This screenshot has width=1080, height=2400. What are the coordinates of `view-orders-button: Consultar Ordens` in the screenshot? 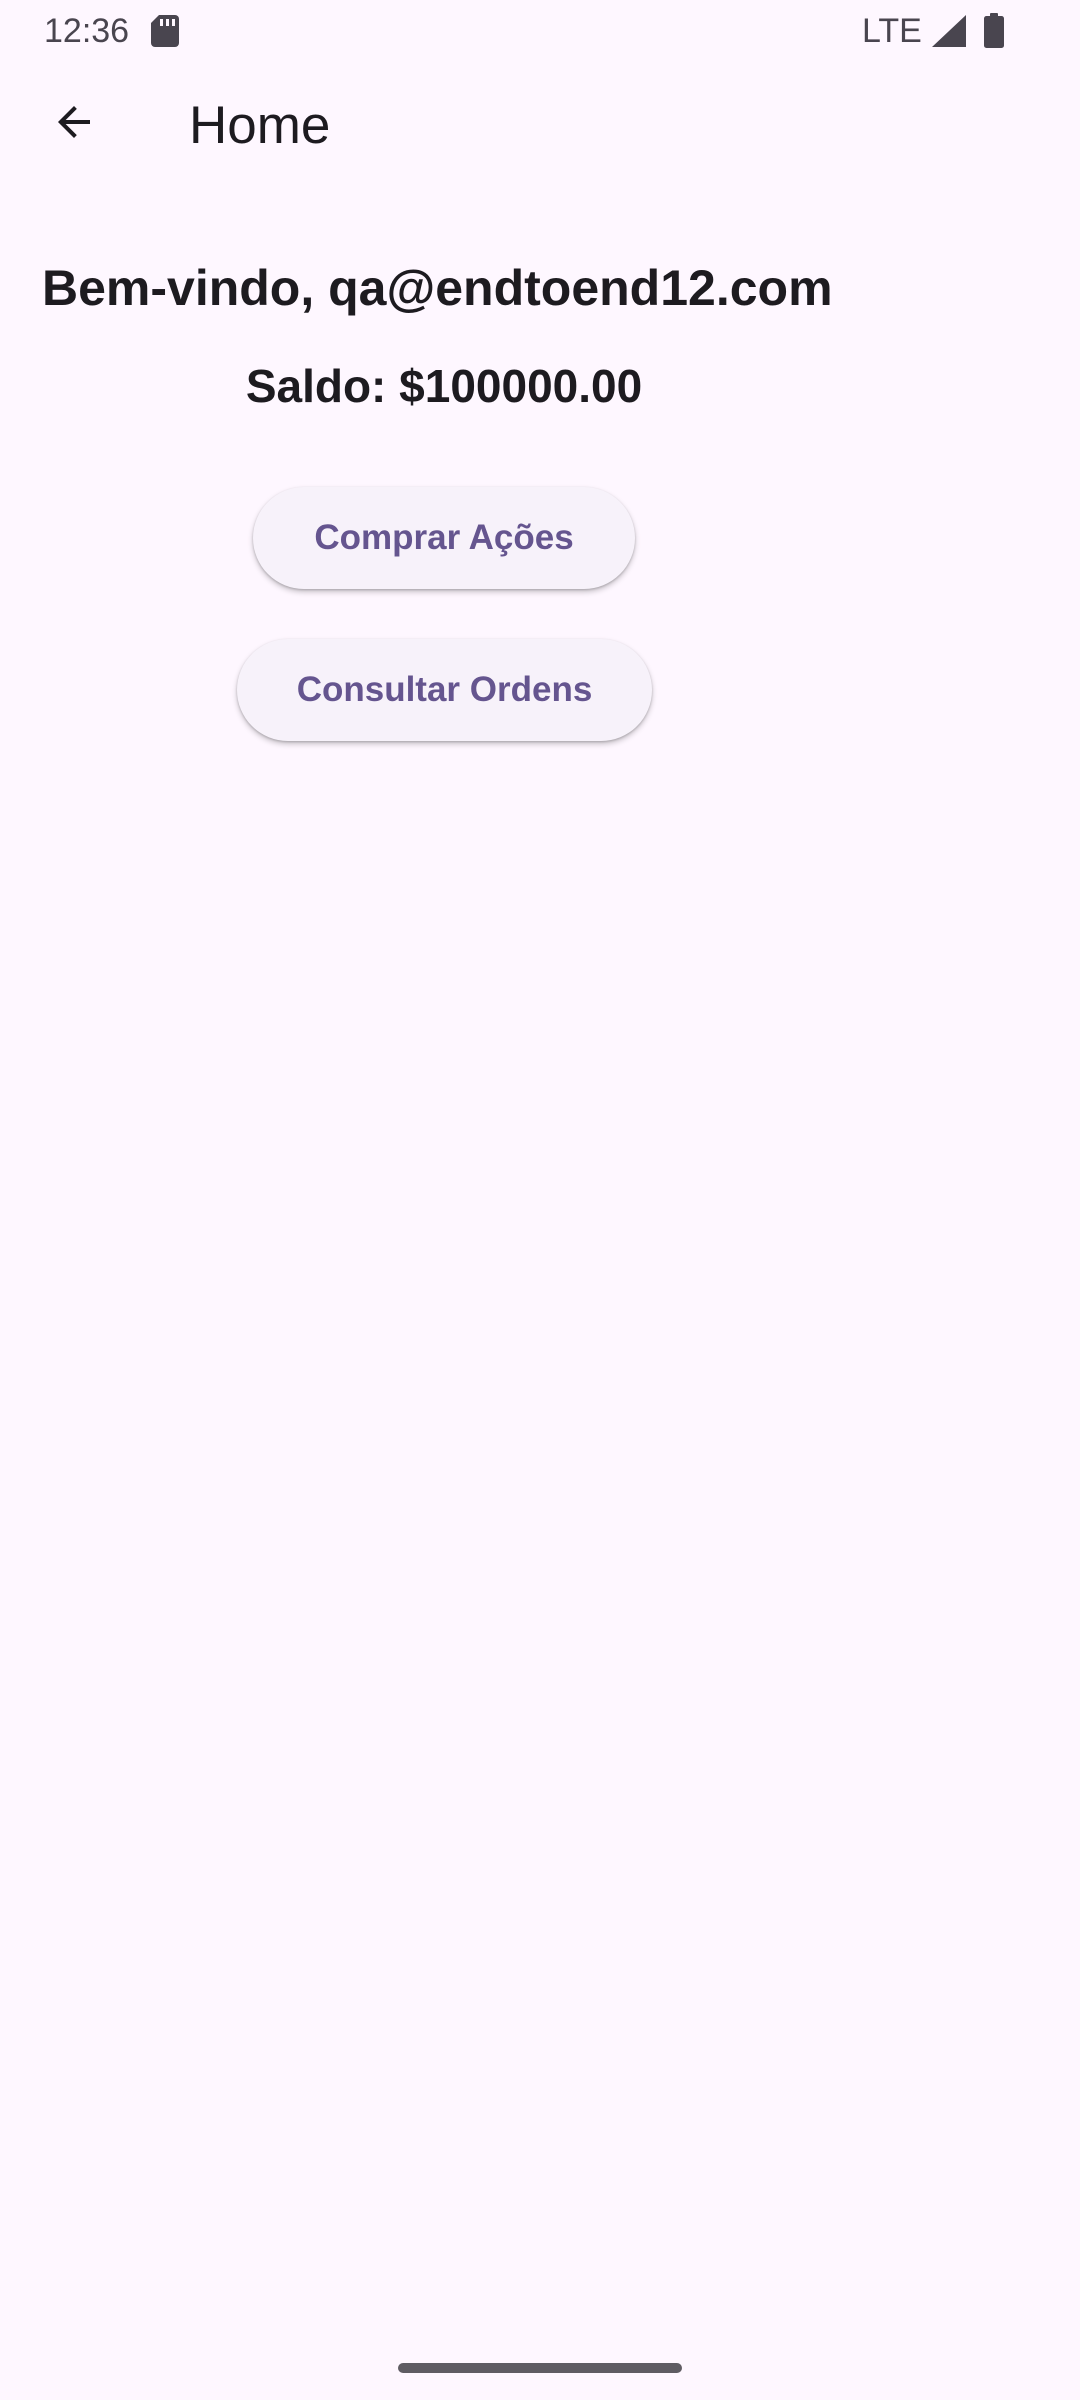 It's located at (444, 690).